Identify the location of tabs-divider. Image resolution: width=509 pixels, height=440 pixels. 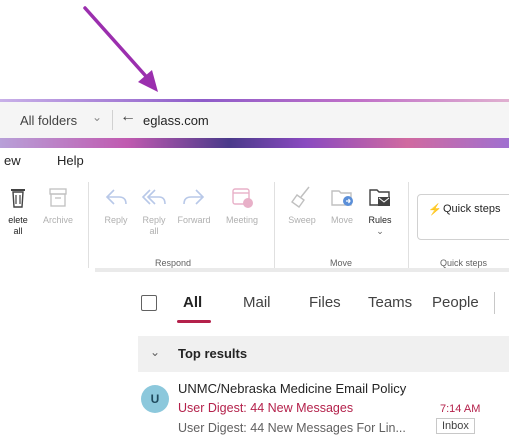
(494, 303).